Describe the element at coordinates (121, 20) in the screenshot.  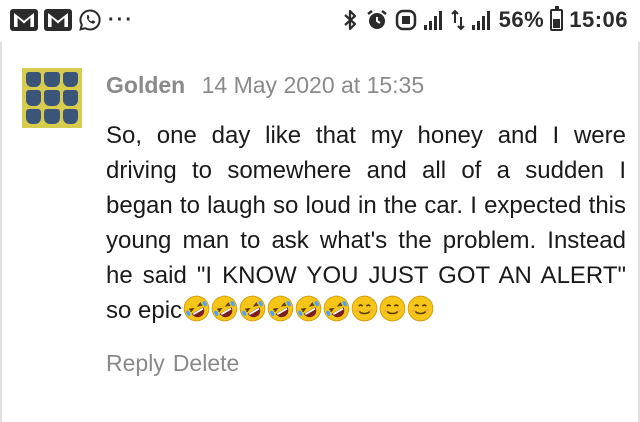
I see `more-notifications-indicator: ···` at that location.